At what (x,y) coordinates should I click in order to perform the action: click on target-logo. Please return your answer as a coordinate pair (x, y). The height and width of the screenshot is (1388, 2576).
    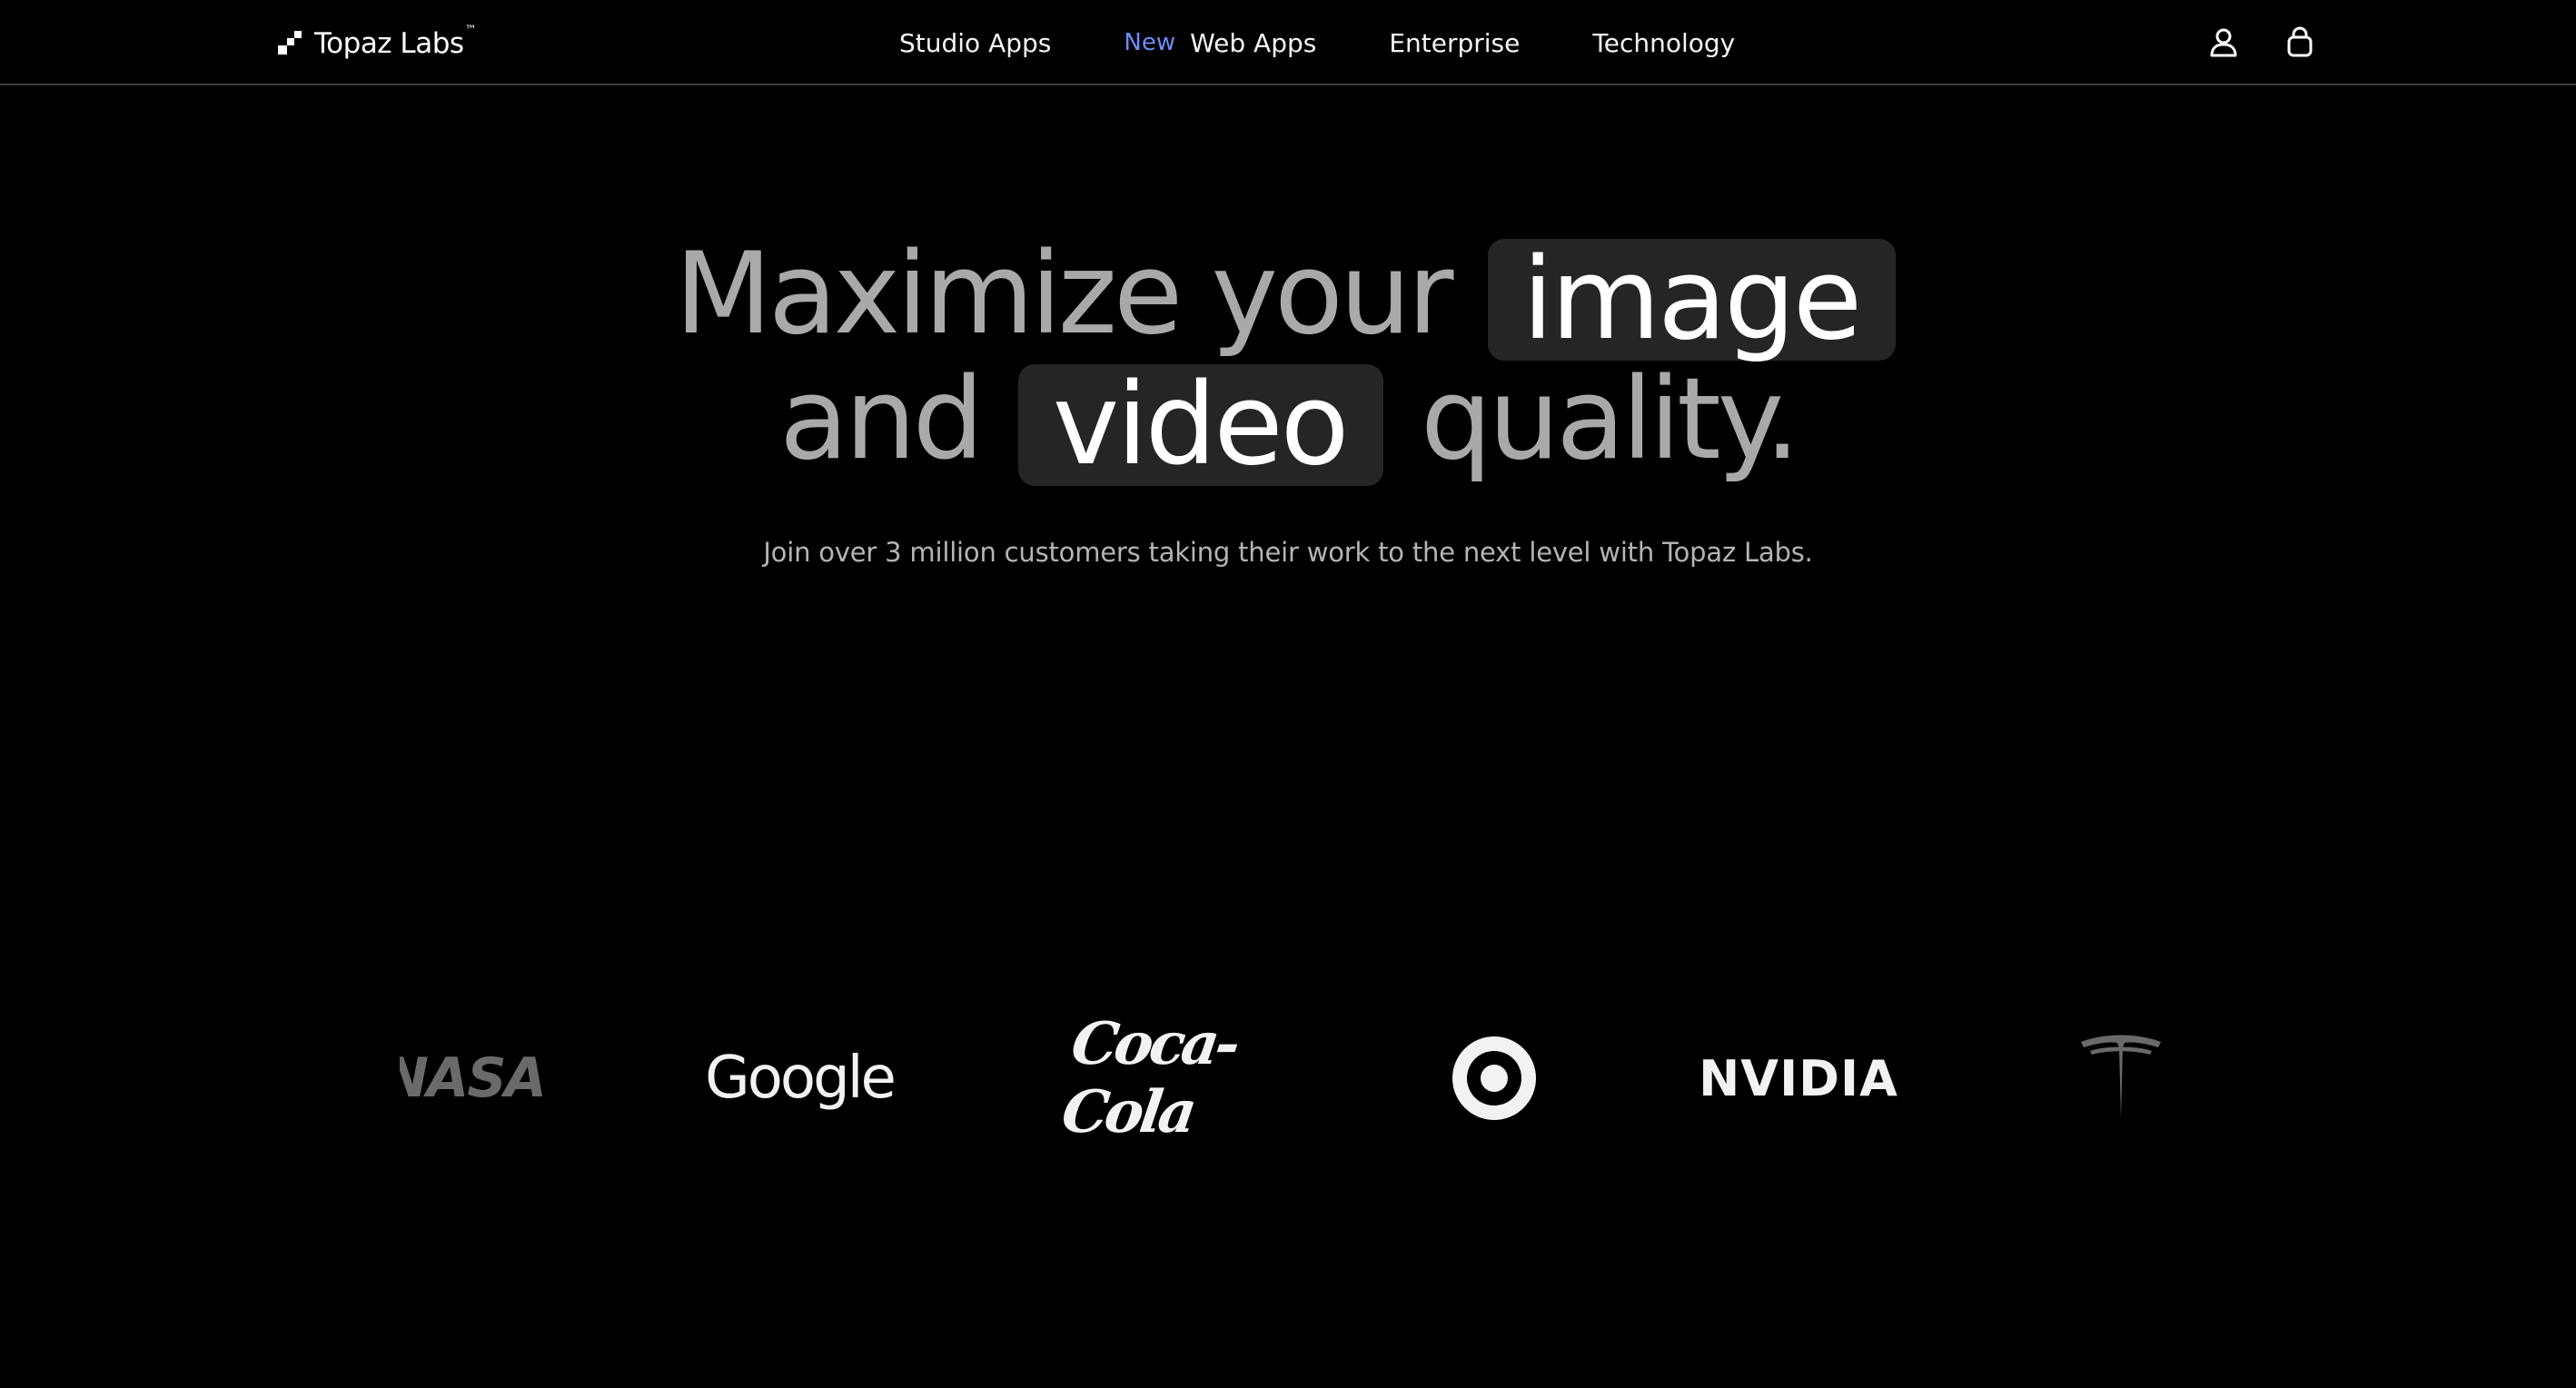
    Looking at the image, I should click on (1494, 1078).